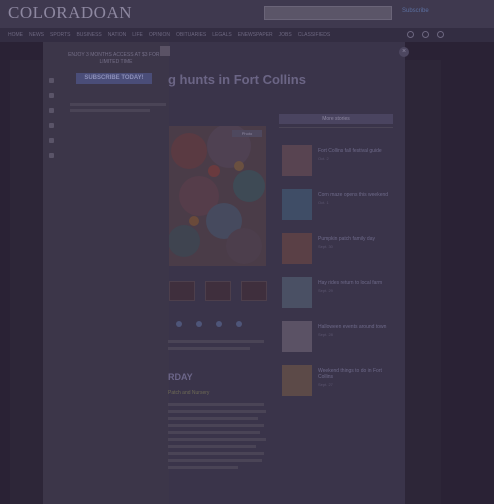  I want to click on nav-item-life: Life, so click(137, 35).